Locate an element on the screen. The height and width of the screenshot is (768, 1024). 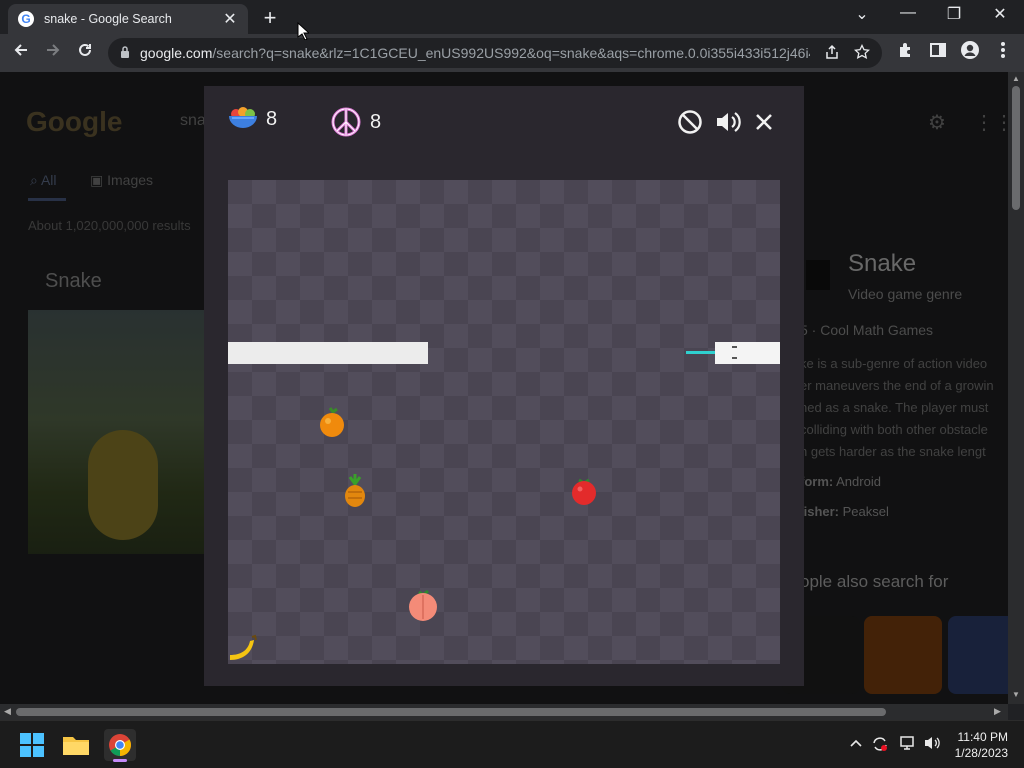
horizontal-scroll-thumb is located at coordinates (451, 712).